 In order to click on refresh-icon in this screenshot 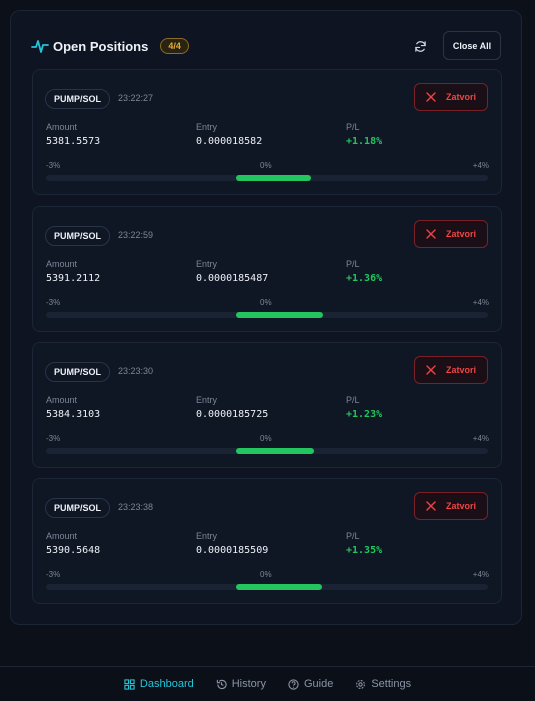, I will do `click(420, 46)`.